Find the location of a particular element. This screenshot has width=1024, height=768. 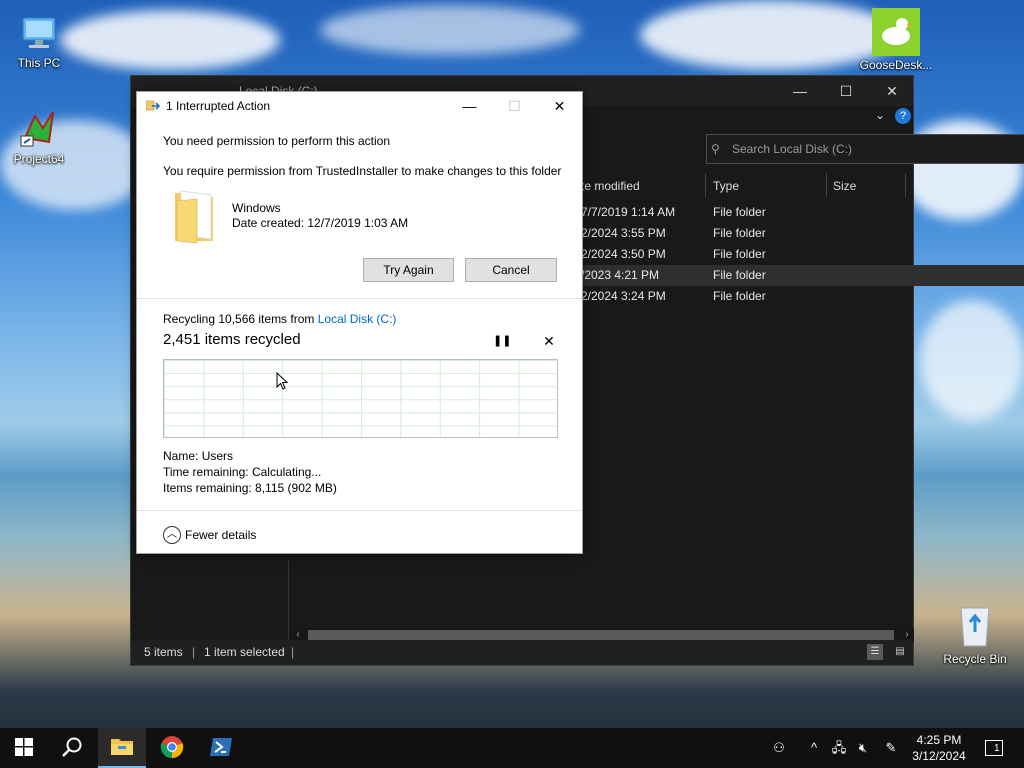

details-view-icon: ☰ is located at coordinates (875, 652).